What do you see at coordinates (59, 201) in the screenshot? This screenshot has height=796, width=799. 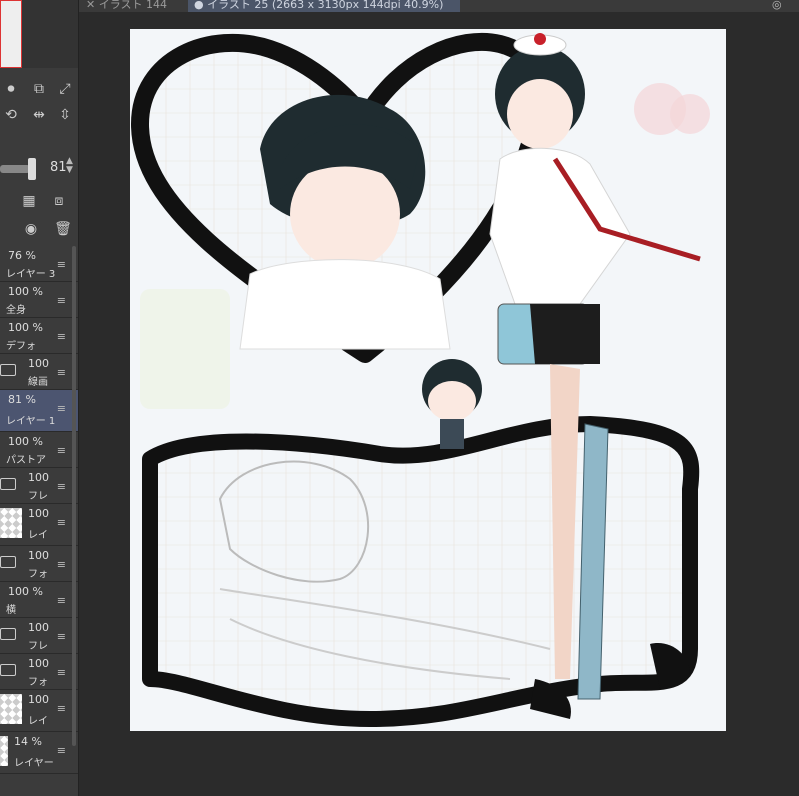 I see `layer-effect-icon: ⧈` at bounding box center [59, 201].